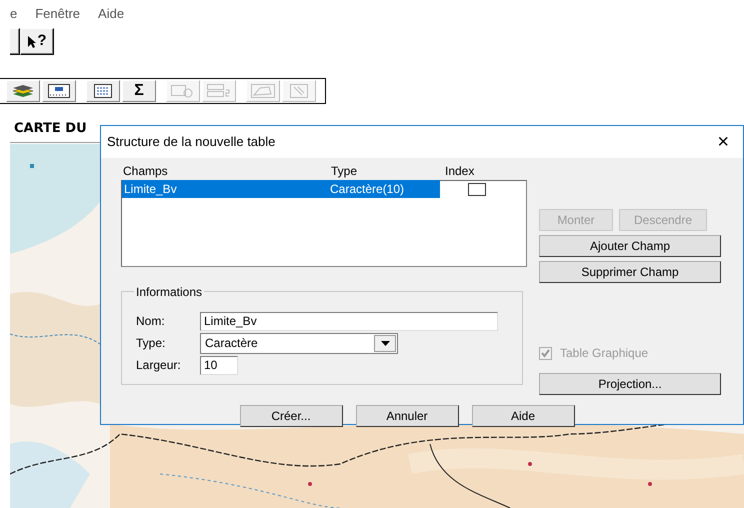 This screenshot has width=744, height=508. Describe the element at coordinates (139, 91) in the screenshot. I see `sigma-button: Σ` at that location.